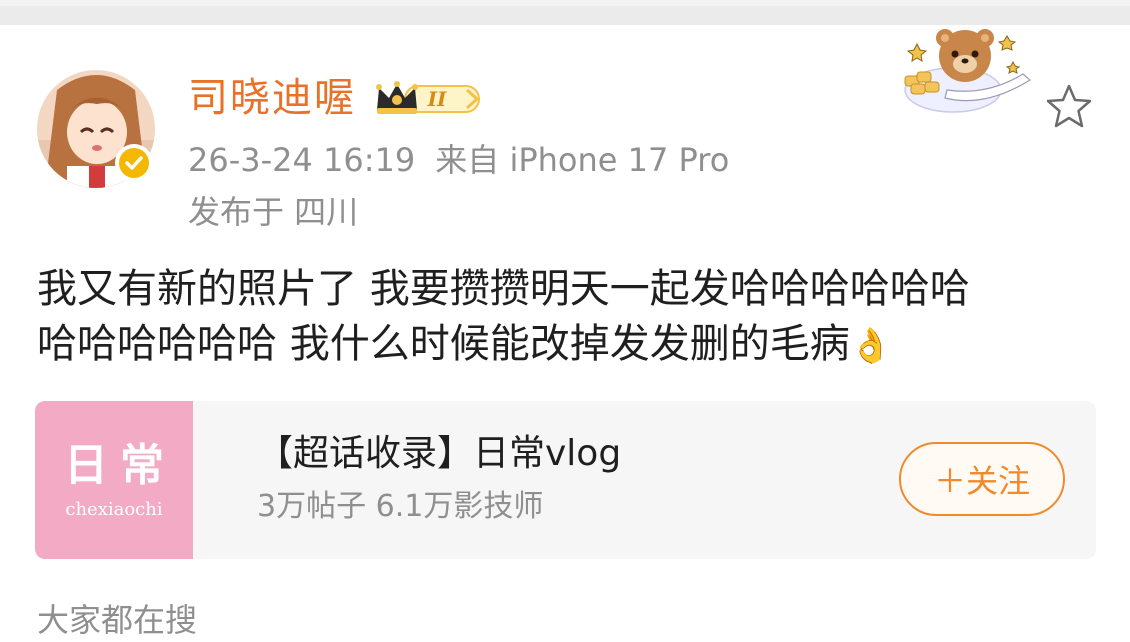 This screenshot has height=642, width=1130. Describe the element at coordinates (982, 479) in the screenshot. I see `follow-button: ＋关注` at that location.